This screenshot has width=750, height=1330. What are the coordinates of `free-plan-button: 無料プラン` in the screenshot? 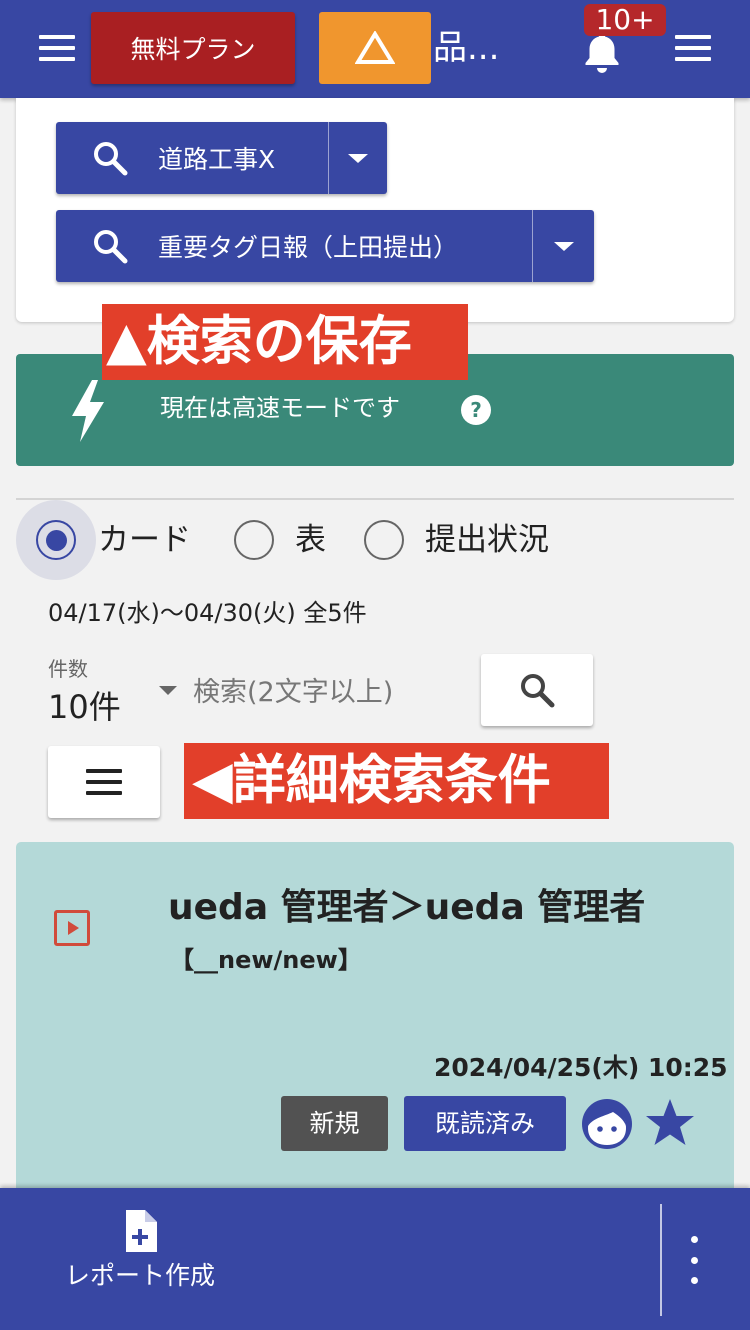 It's located at (193, 48).